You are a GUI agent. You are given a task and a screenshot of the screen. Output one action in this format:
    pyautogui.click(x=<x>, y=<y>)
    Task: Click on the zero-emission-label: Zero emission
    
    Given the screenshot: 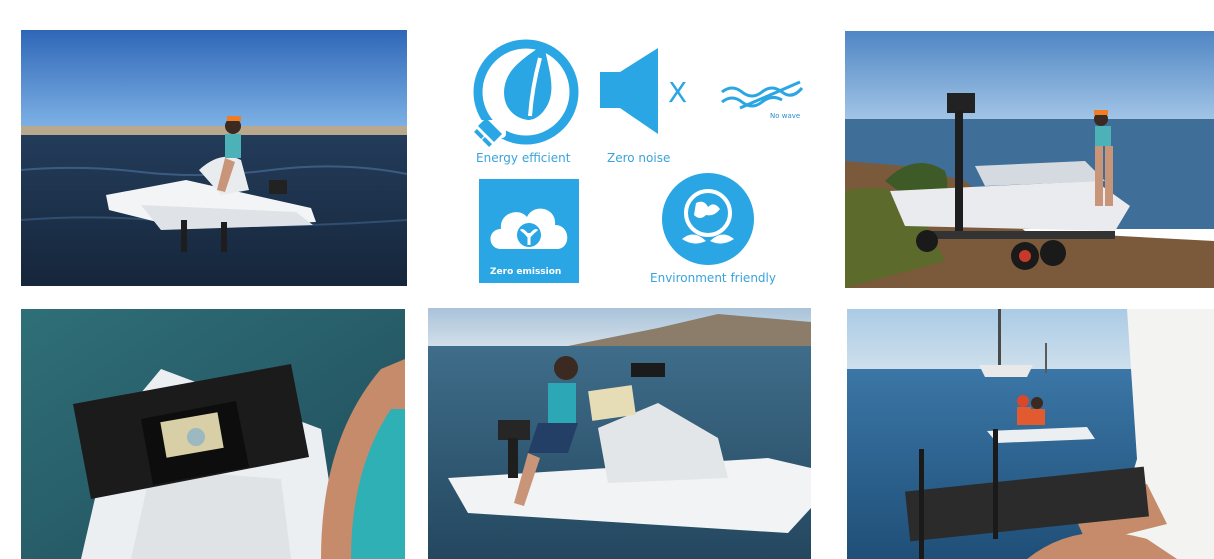 What is the action you would take?
    pyautogui.click(x=526, y=272)
    